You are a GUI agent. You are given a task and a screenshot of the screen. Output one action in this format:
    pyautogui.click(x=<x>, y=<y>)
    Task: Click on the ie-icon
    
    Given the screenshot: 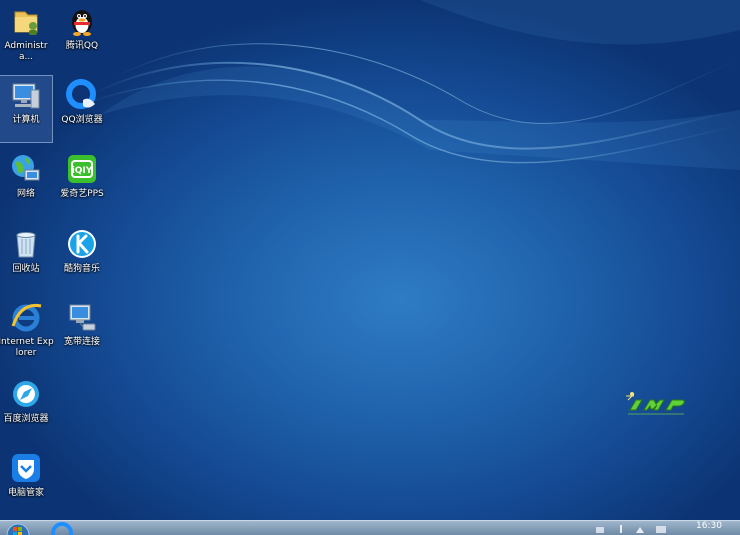 What is the action you would take?
    pyautogui.click(x=26, y=317)
    